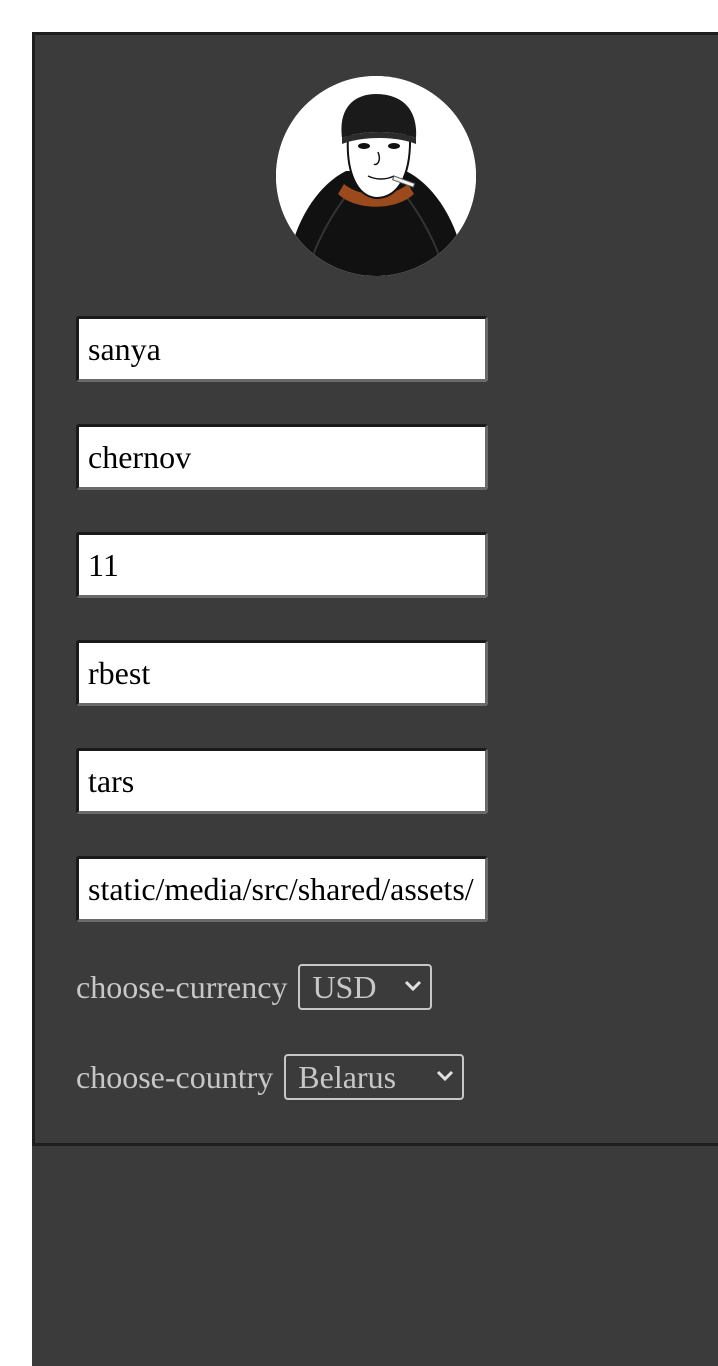 This screenshot has height=1366, width=718. I want to click on currency-row: choose-currency USD, so click(254, 987).